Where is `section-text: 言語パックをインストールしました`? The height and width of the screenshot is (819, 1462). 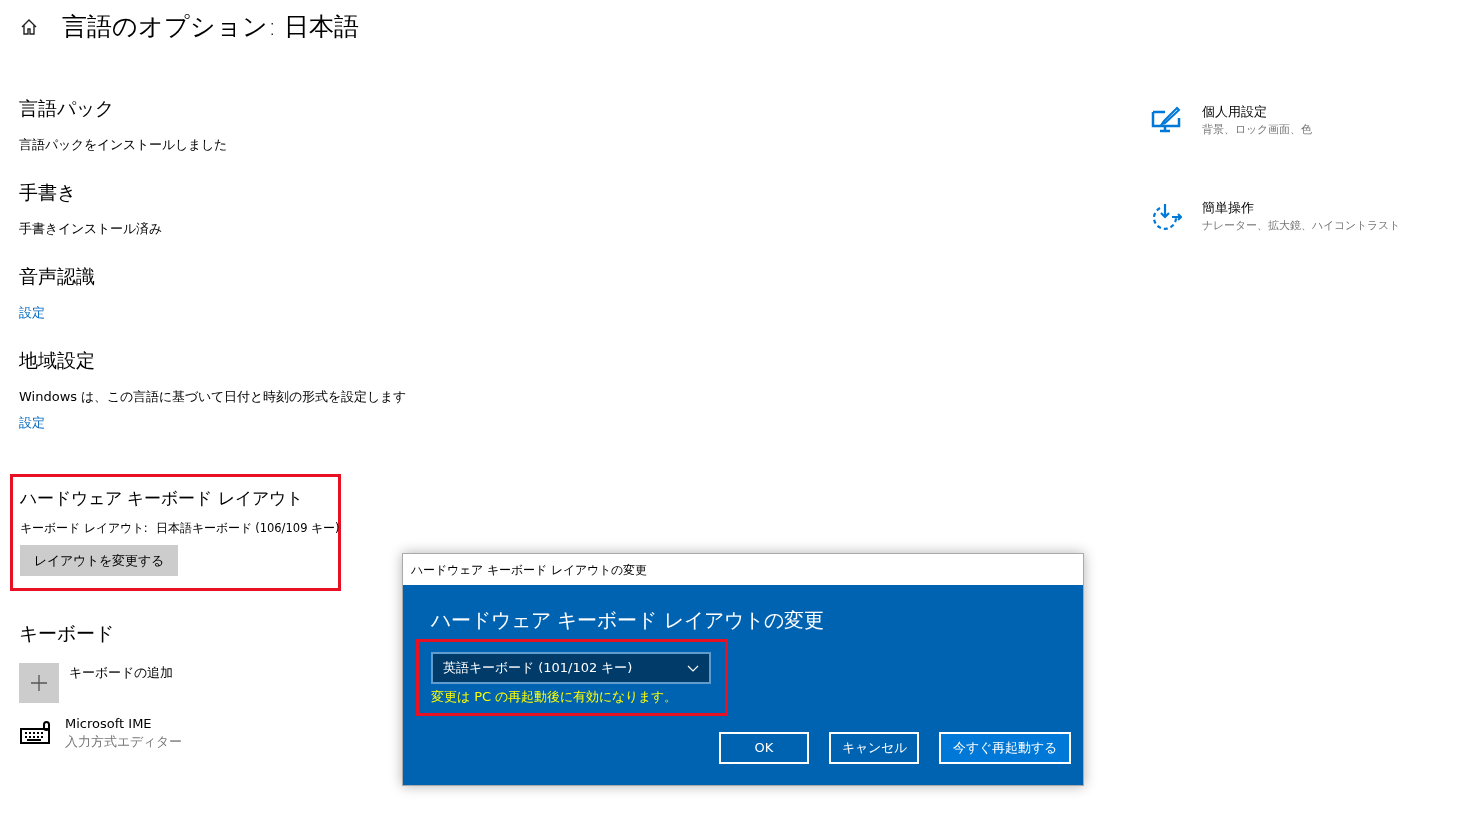
section-text: 言語パックをインストールしました is located at coordinates (123, 144).